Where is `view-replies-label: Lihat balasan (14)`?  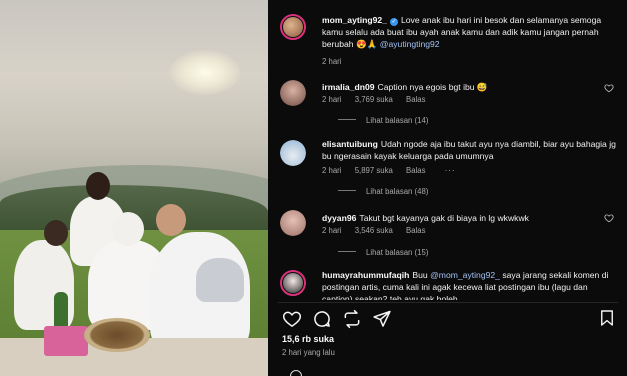 view-replies-label: Lihat balasan (14) is located at coordinates (397, 120).